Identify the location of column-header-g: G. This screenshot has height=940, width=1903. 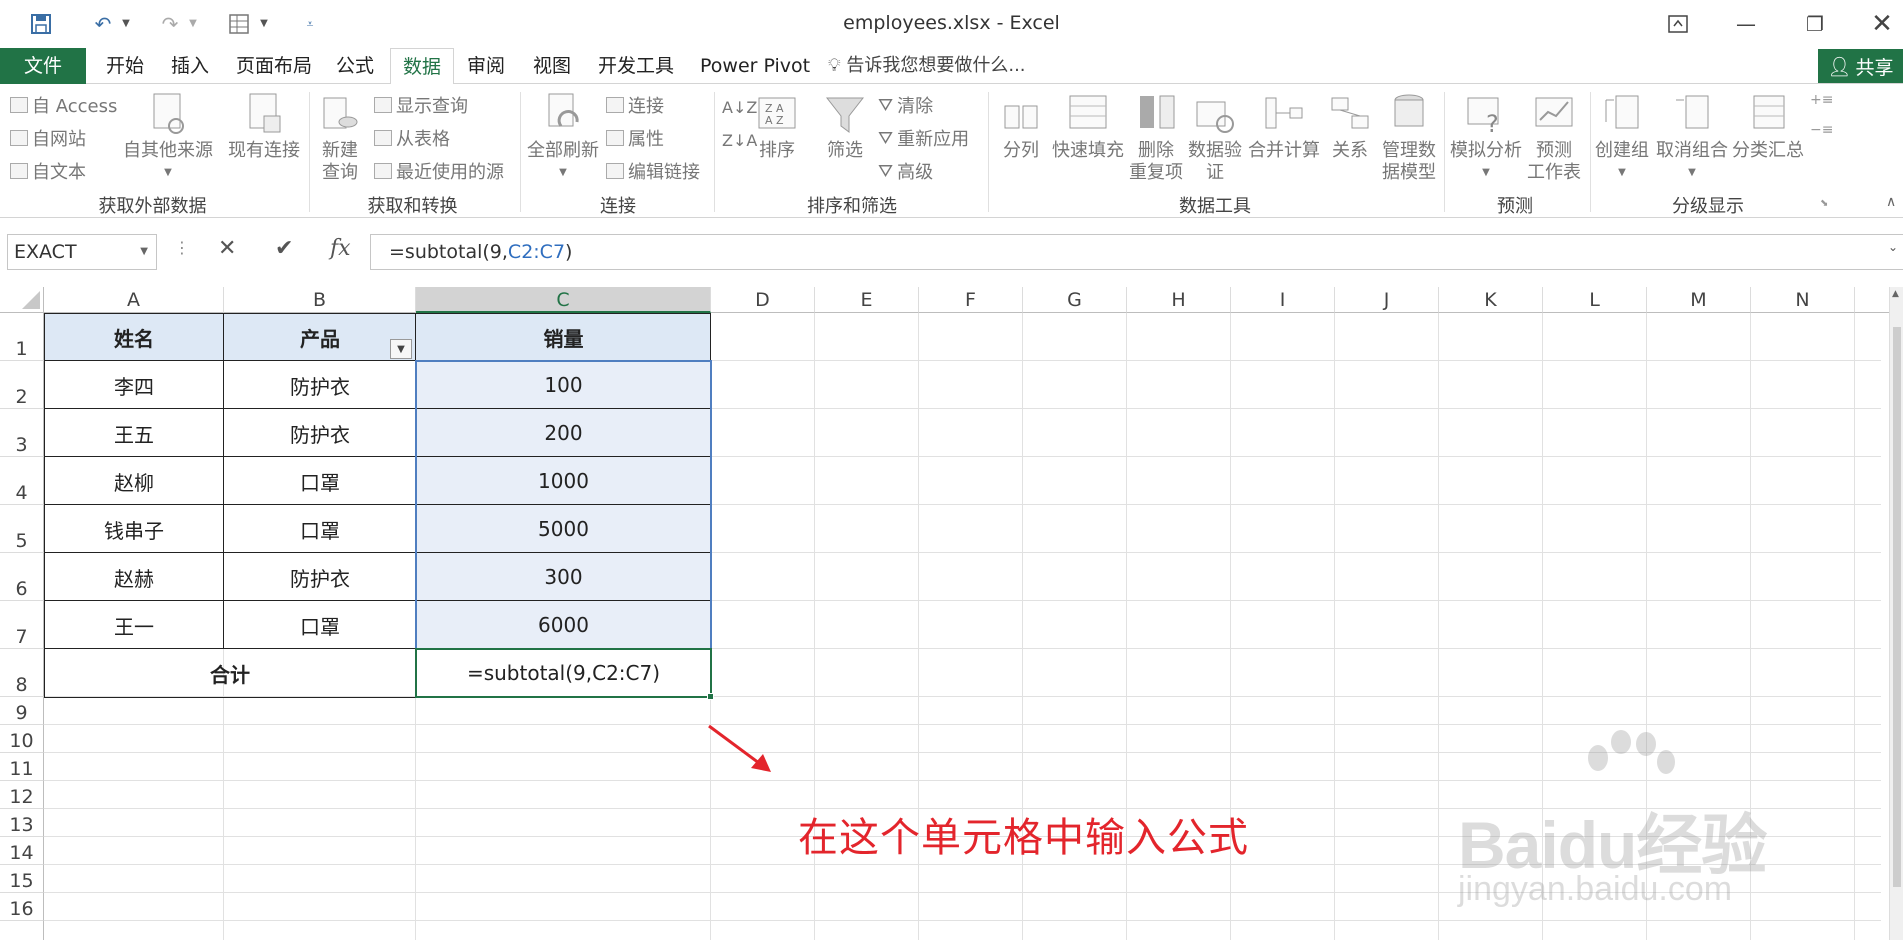
(1075, 300).